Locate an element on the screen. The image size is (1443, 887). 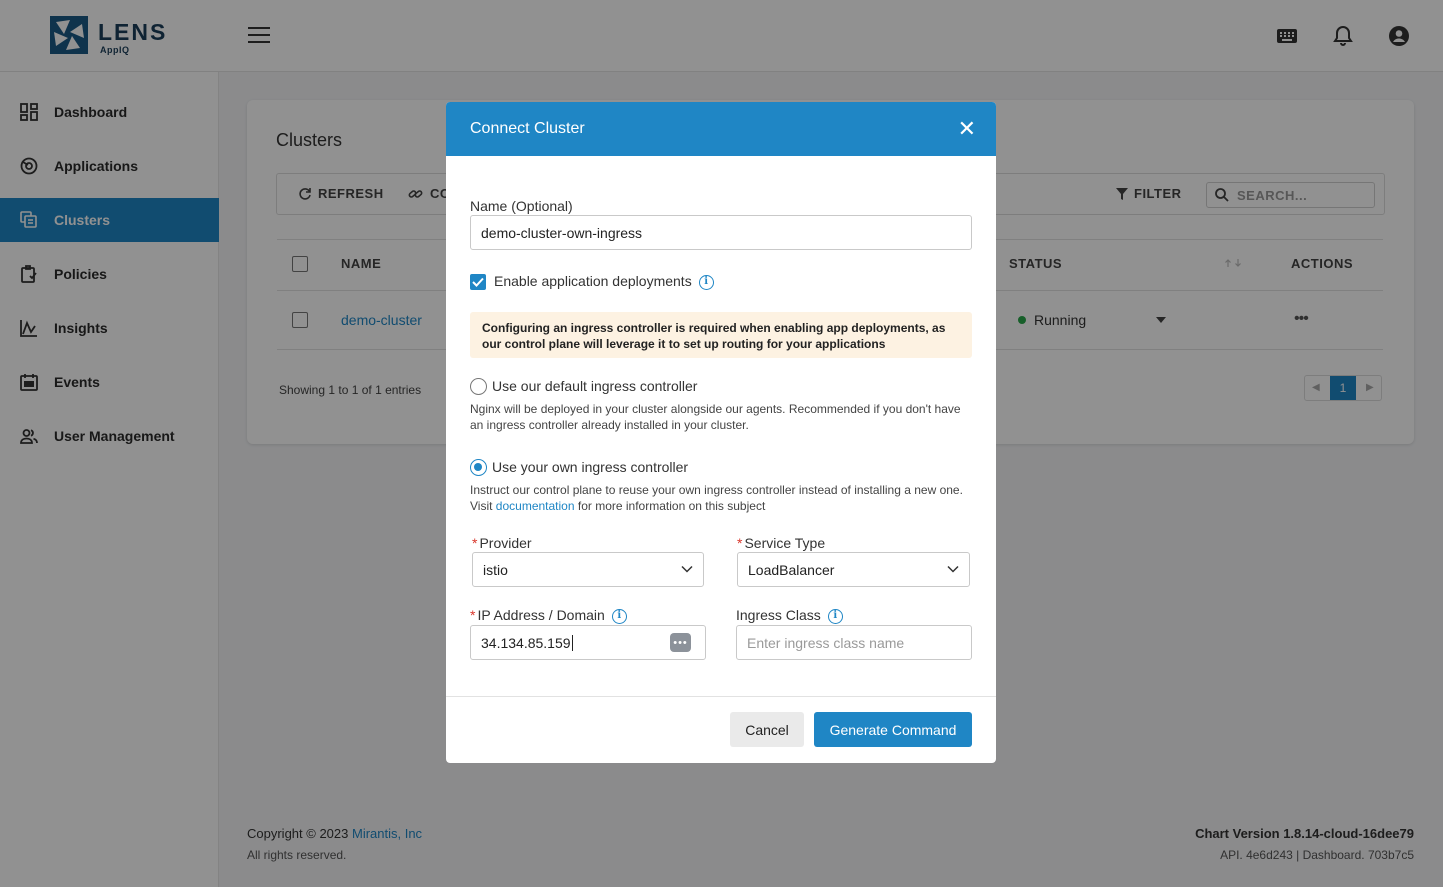
documentation-link: documentation is located at coordinates (535, 506).